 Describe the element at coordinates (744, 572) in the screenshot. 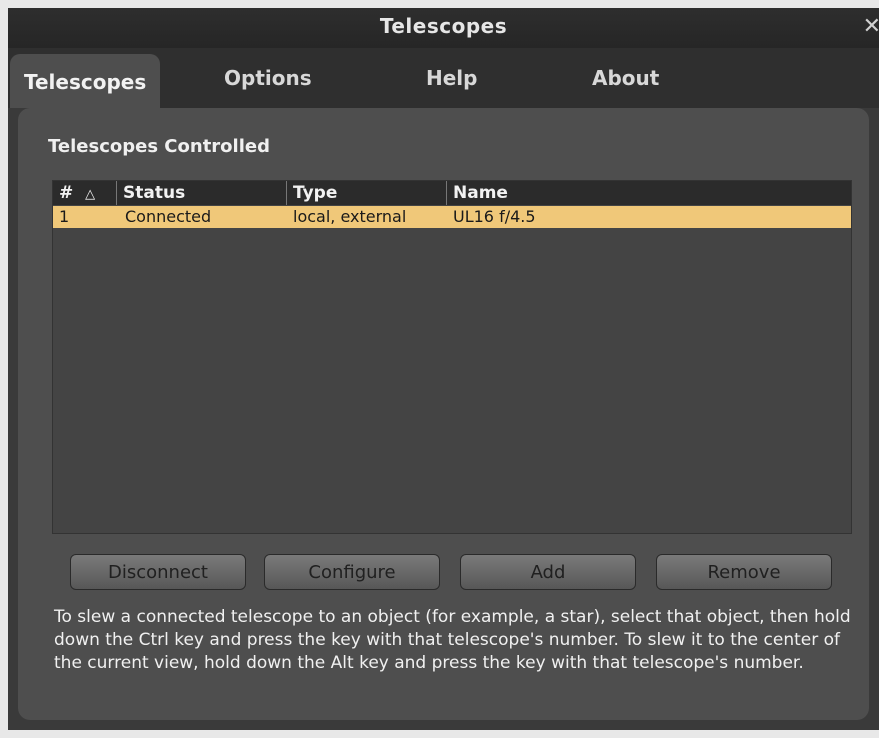

I see `remove-button: Remove` at that location.